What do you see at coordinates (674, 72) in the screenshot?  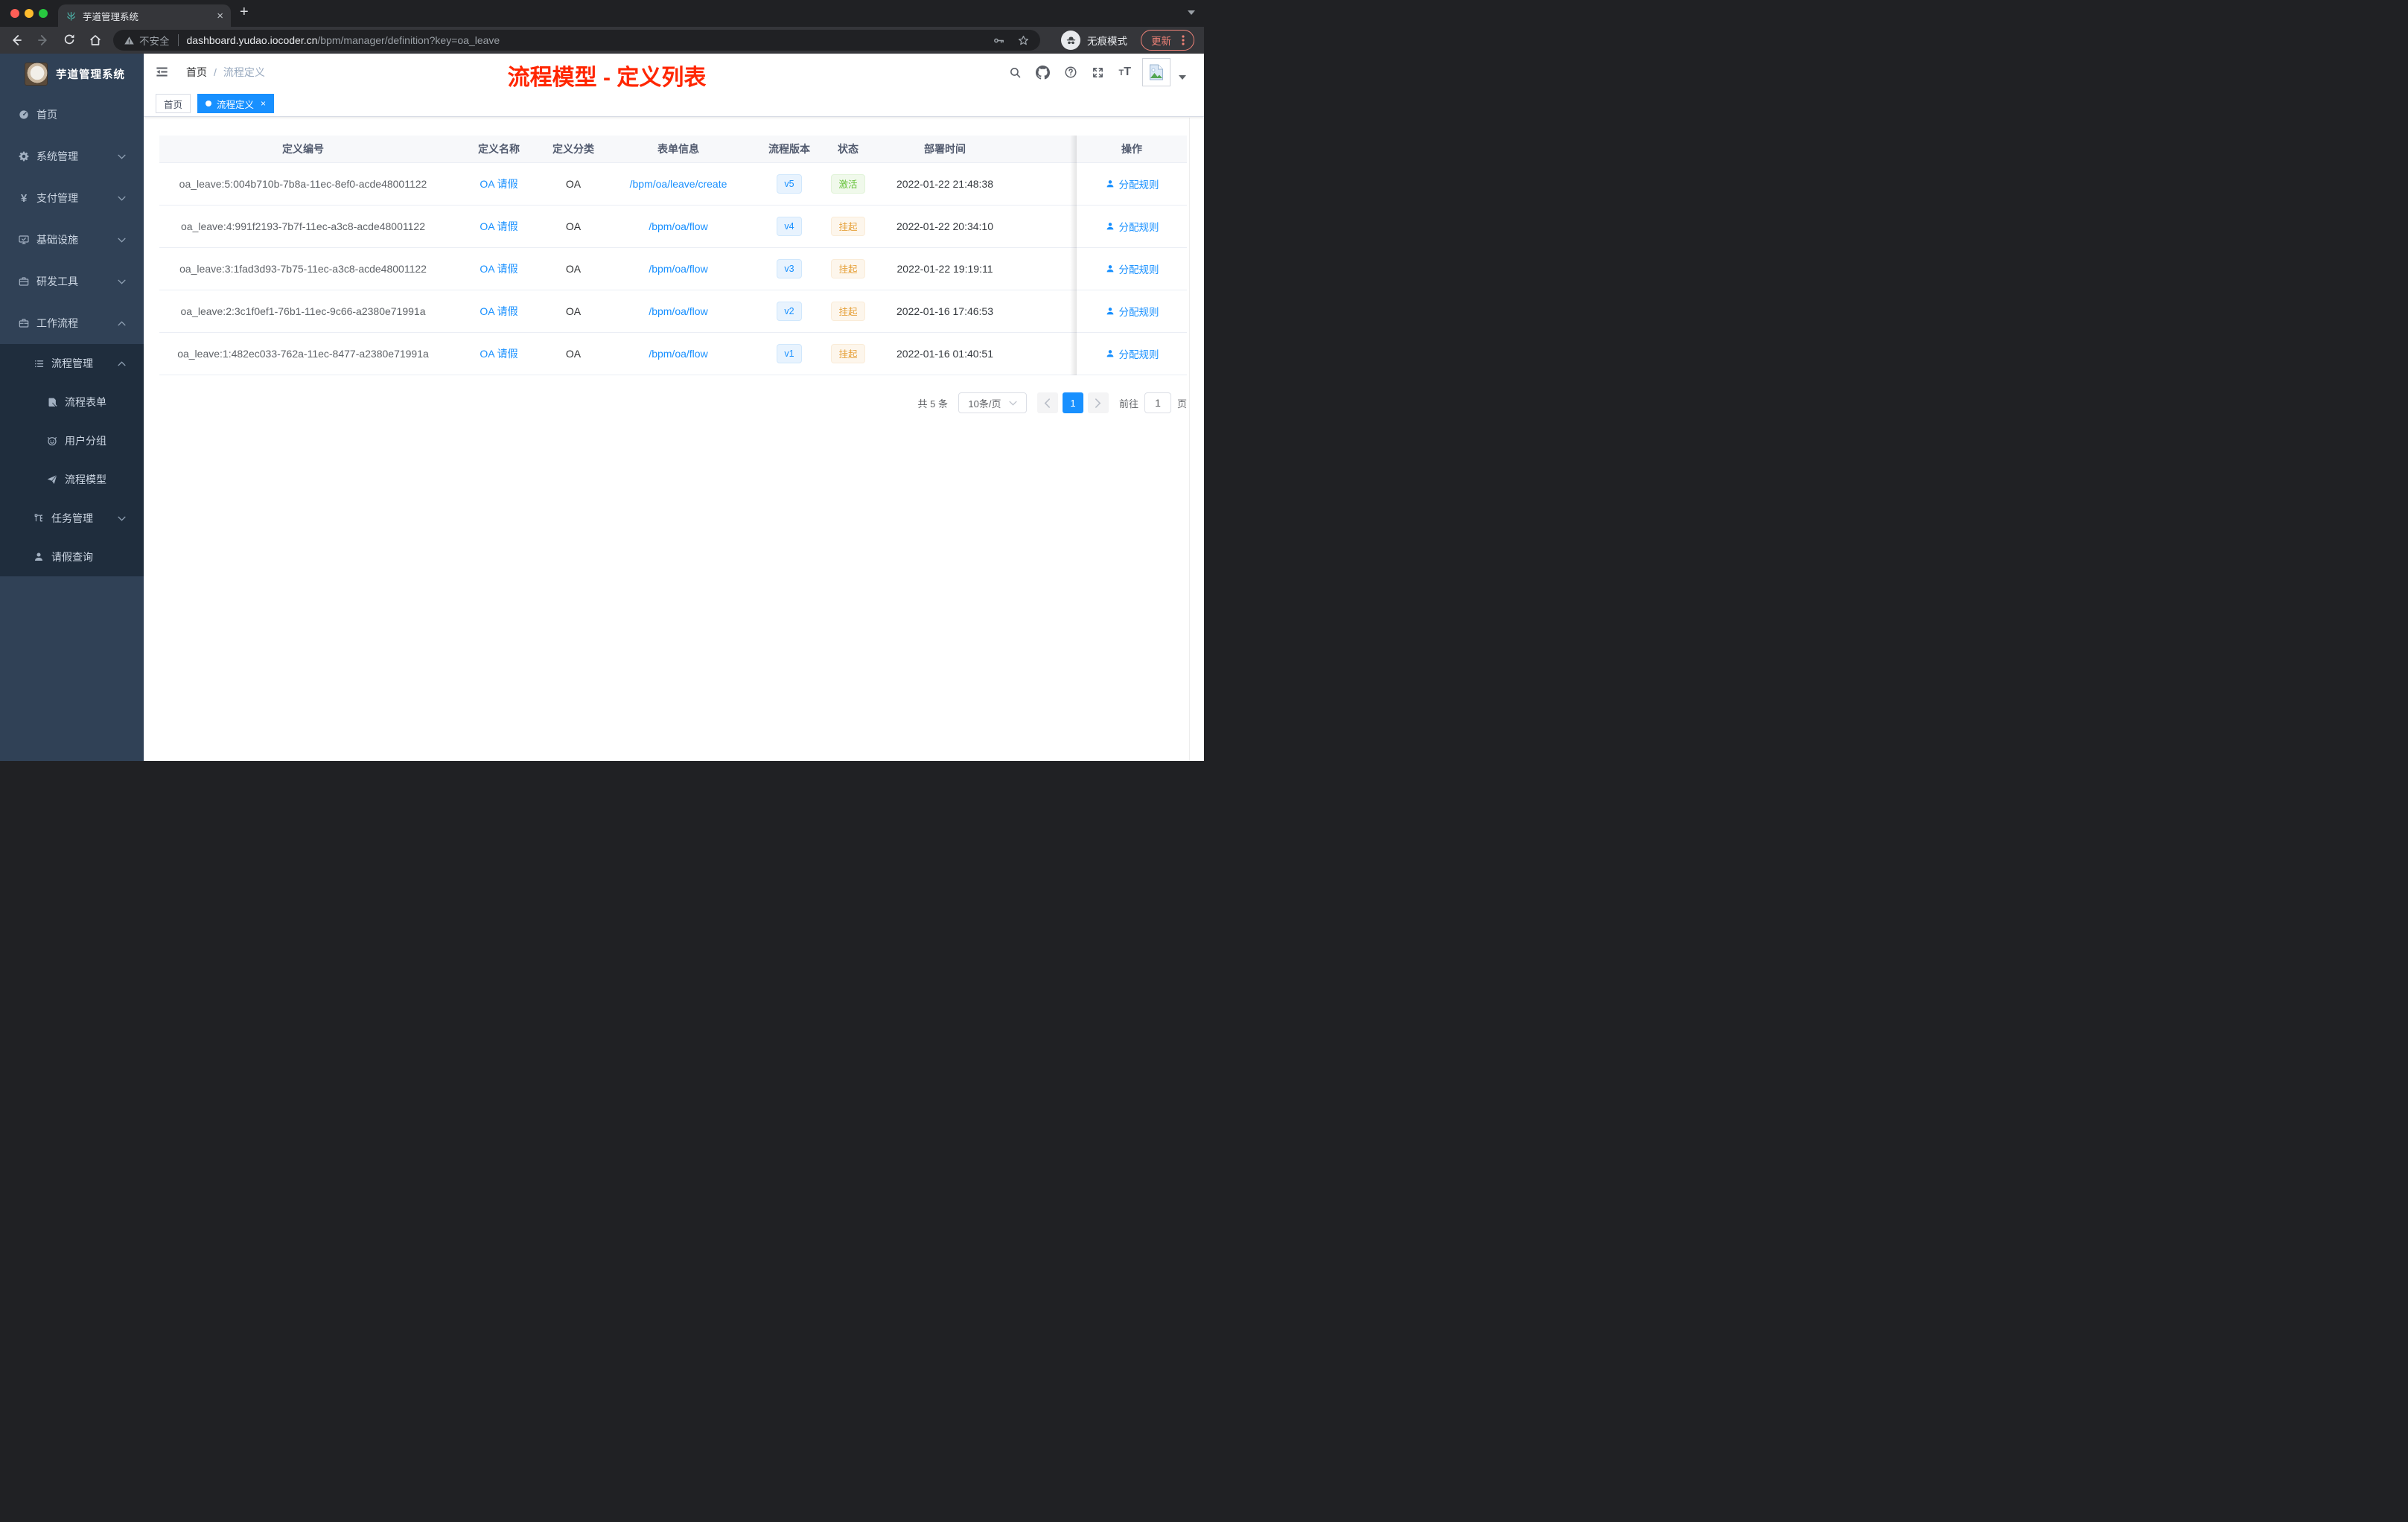 I see `top-navbar: 首页 / 流程定义 流程模型 - 定义列表 TT` at bounding box center [674, 72].